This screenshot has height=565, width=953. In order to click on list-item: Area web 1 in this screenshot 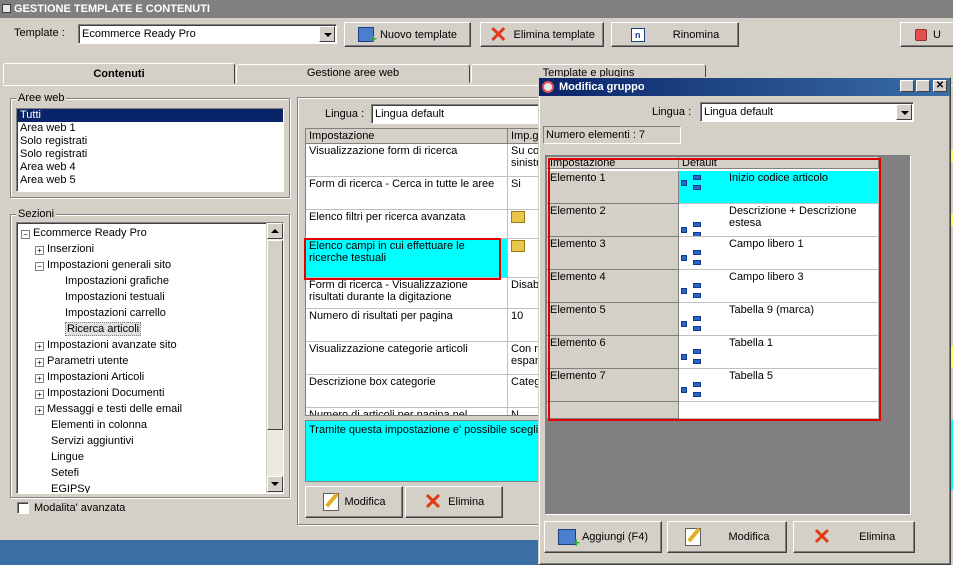, I will do `click(150, 128)`.